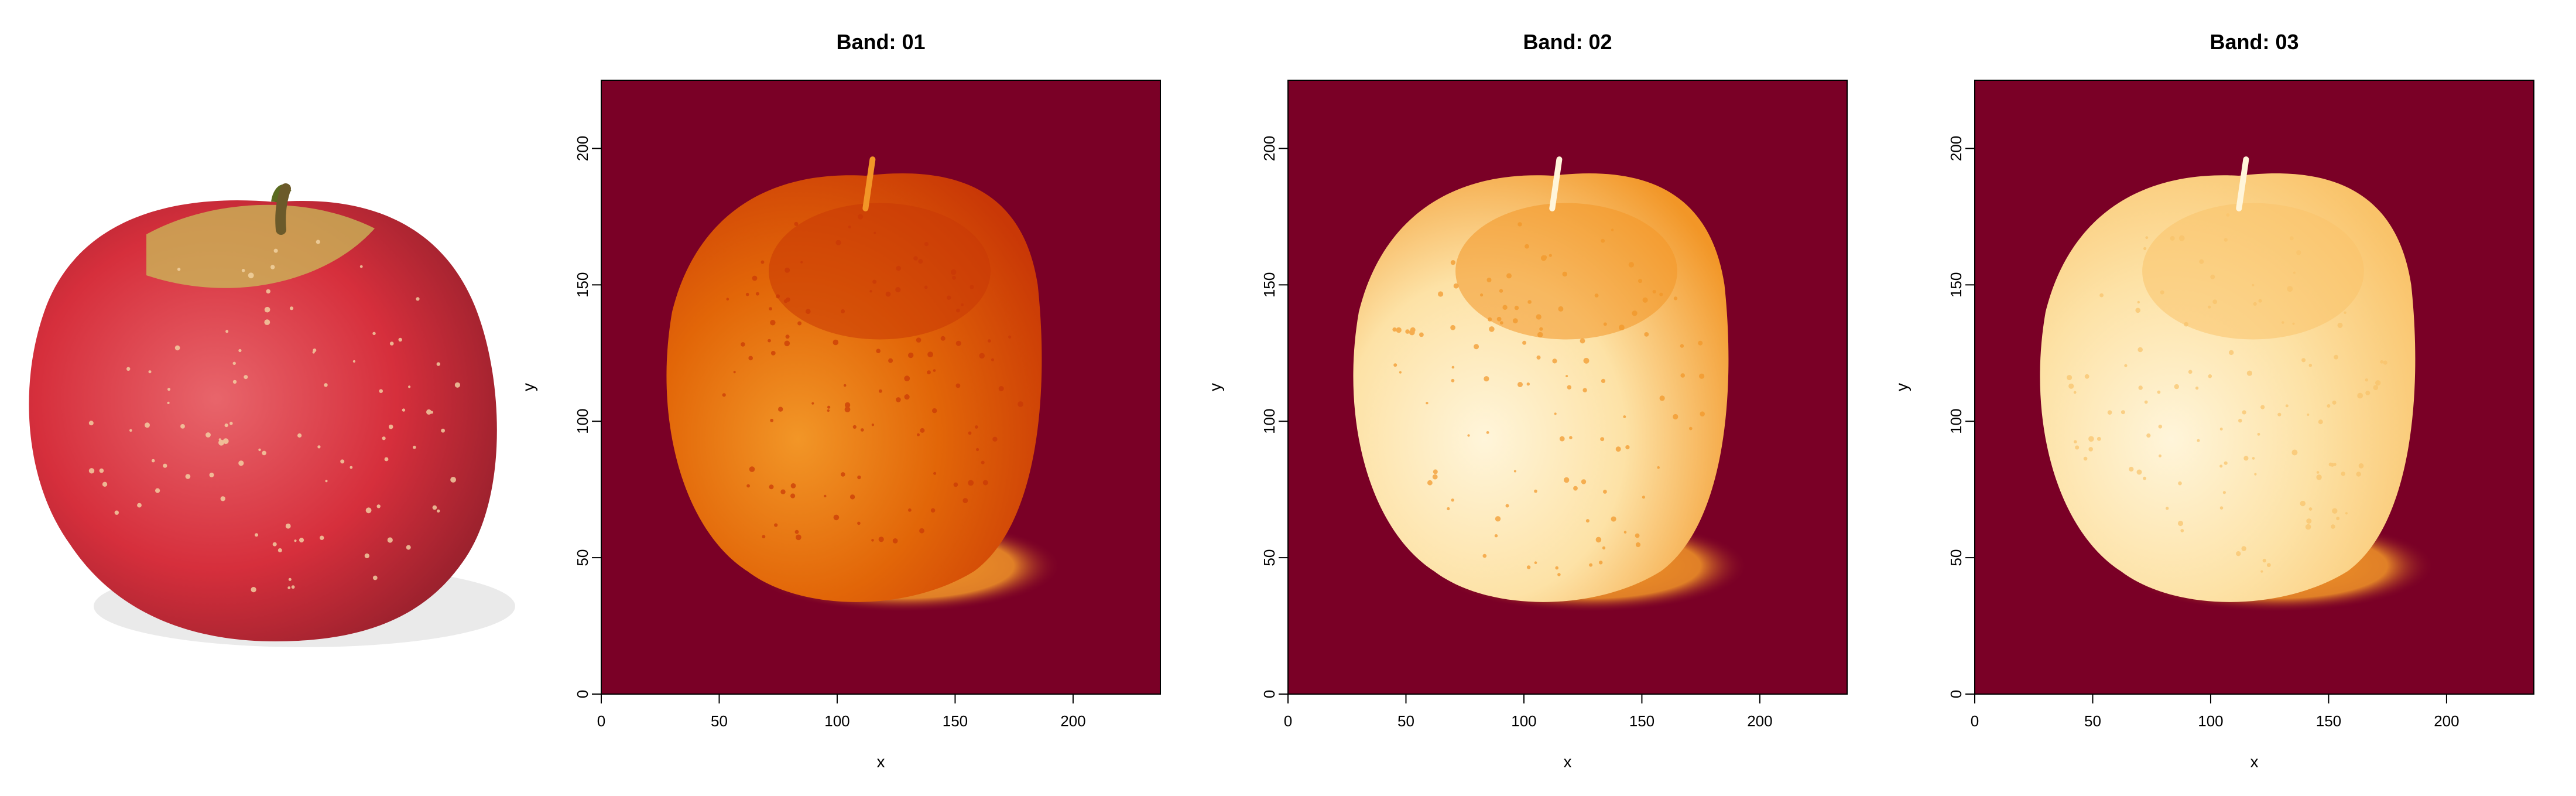 The height and width of the screenshot is (796, 2576). What do you see at coordinates (272, 415) in the screenshot?
I see `apple-photo` at bounding box center [272, 415].